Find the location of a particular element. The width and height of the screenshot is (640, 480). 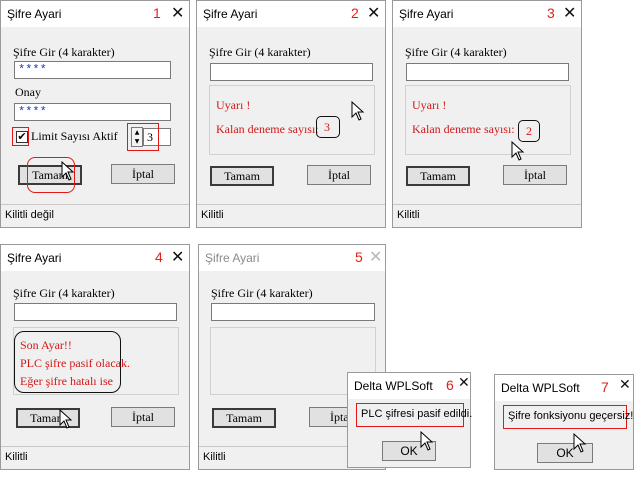

message-highlight: Şifre fonksiyonu geçersiz! is located at coordinates (568, 417).